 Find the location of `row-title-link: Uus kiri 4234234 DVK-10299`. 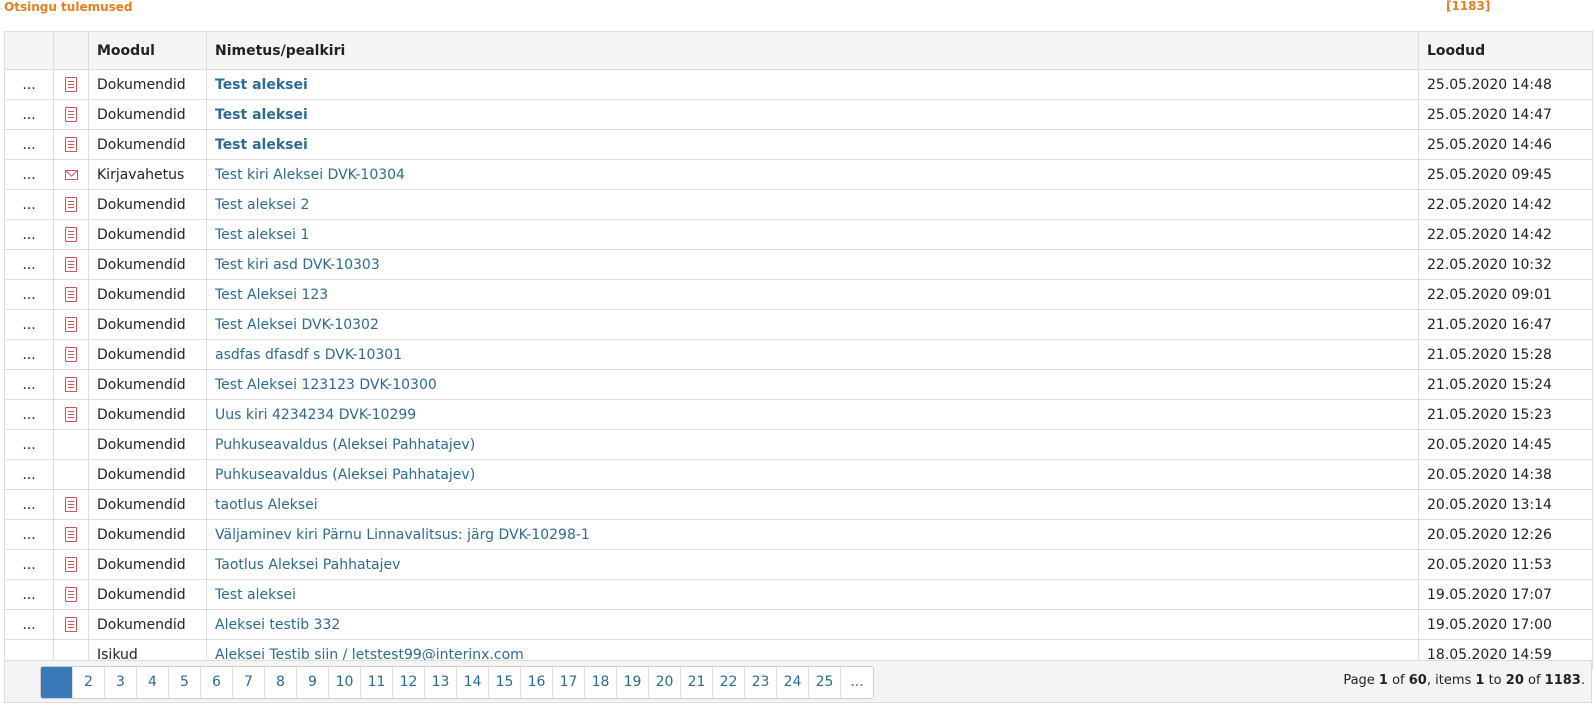

row-title-link: Uus kiri 4234234 DVK-10299 is located at coordinates (812, 414).